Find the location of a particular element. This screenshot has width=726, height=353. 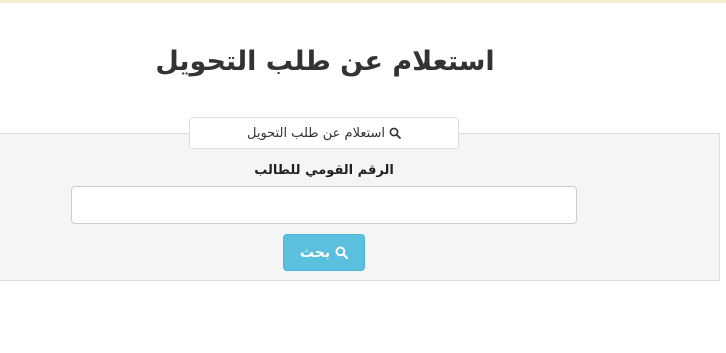

page-title: استعلام عن طلب التحويل is located at coordinates (325, 61).